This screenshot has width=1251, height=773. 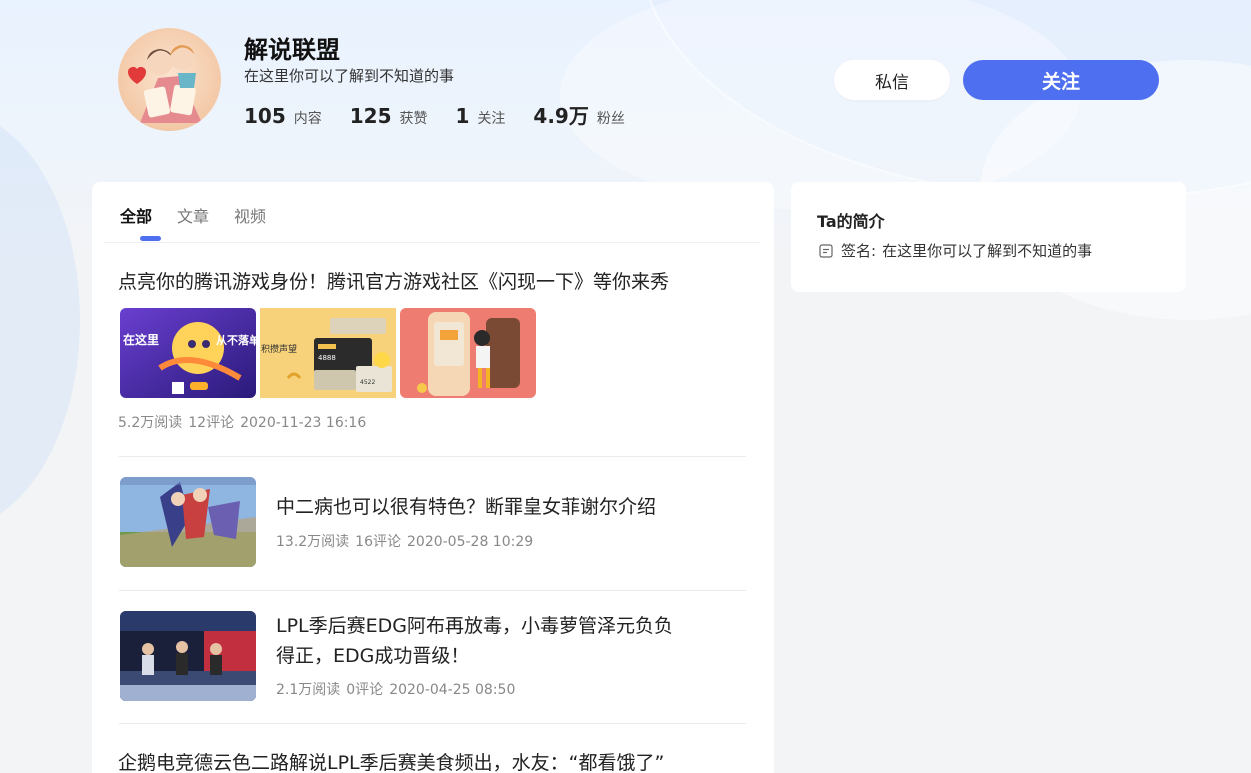 I want to click on stat-label: 内容, so click(x=307, y=119).